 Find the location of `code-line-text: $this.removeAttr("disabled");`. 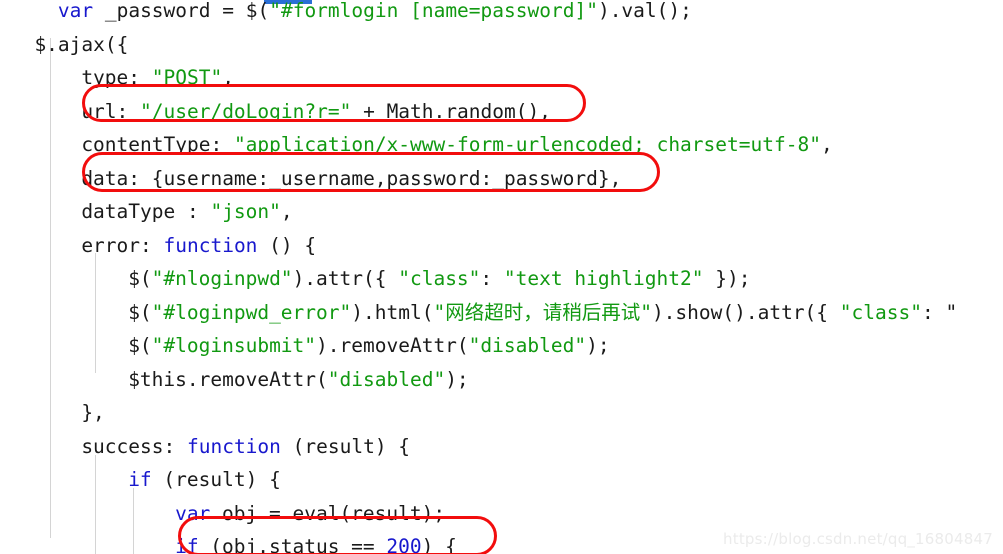

code-line-text: $this.removeAttr("disabled"); is located at coordinates (565, 380).